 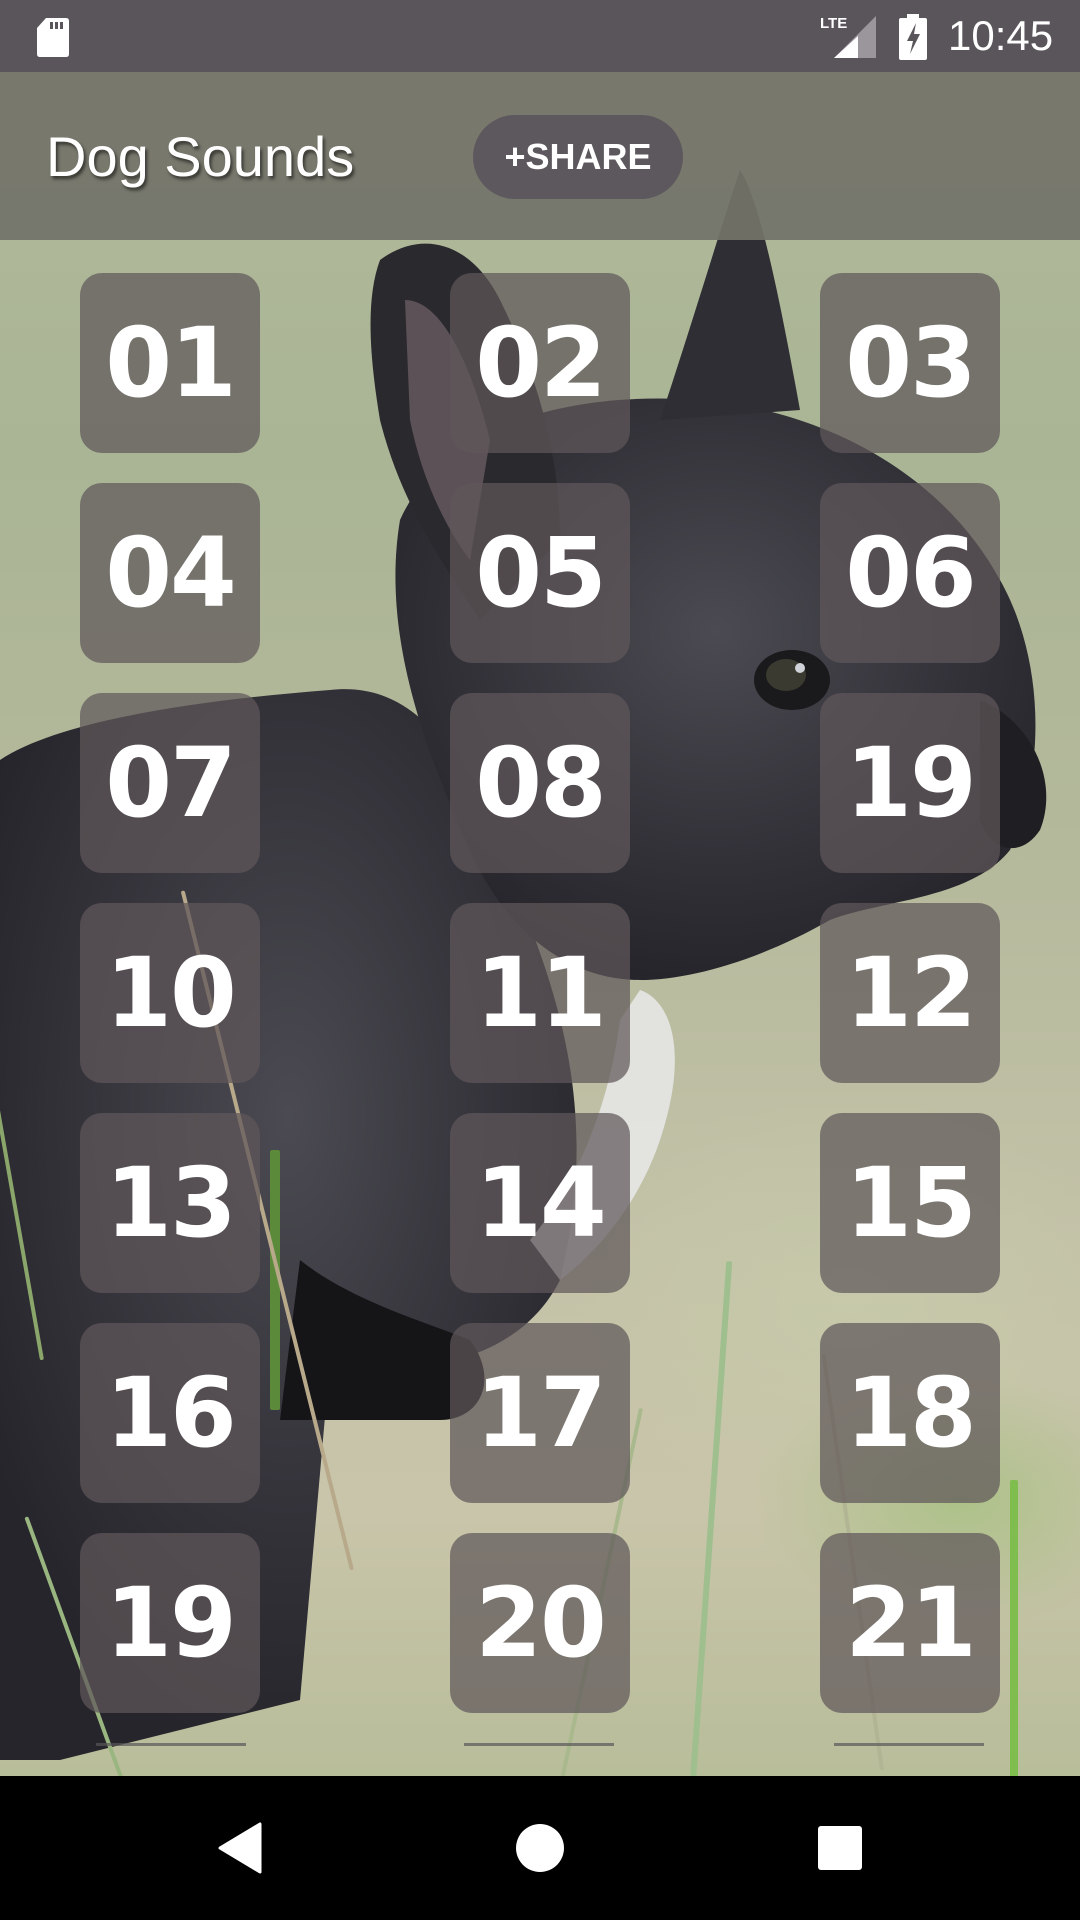 What do you see at coordinates (53, 37) in the screenshot?
I see `sd-card-icon` at bounding box center [53, 37].